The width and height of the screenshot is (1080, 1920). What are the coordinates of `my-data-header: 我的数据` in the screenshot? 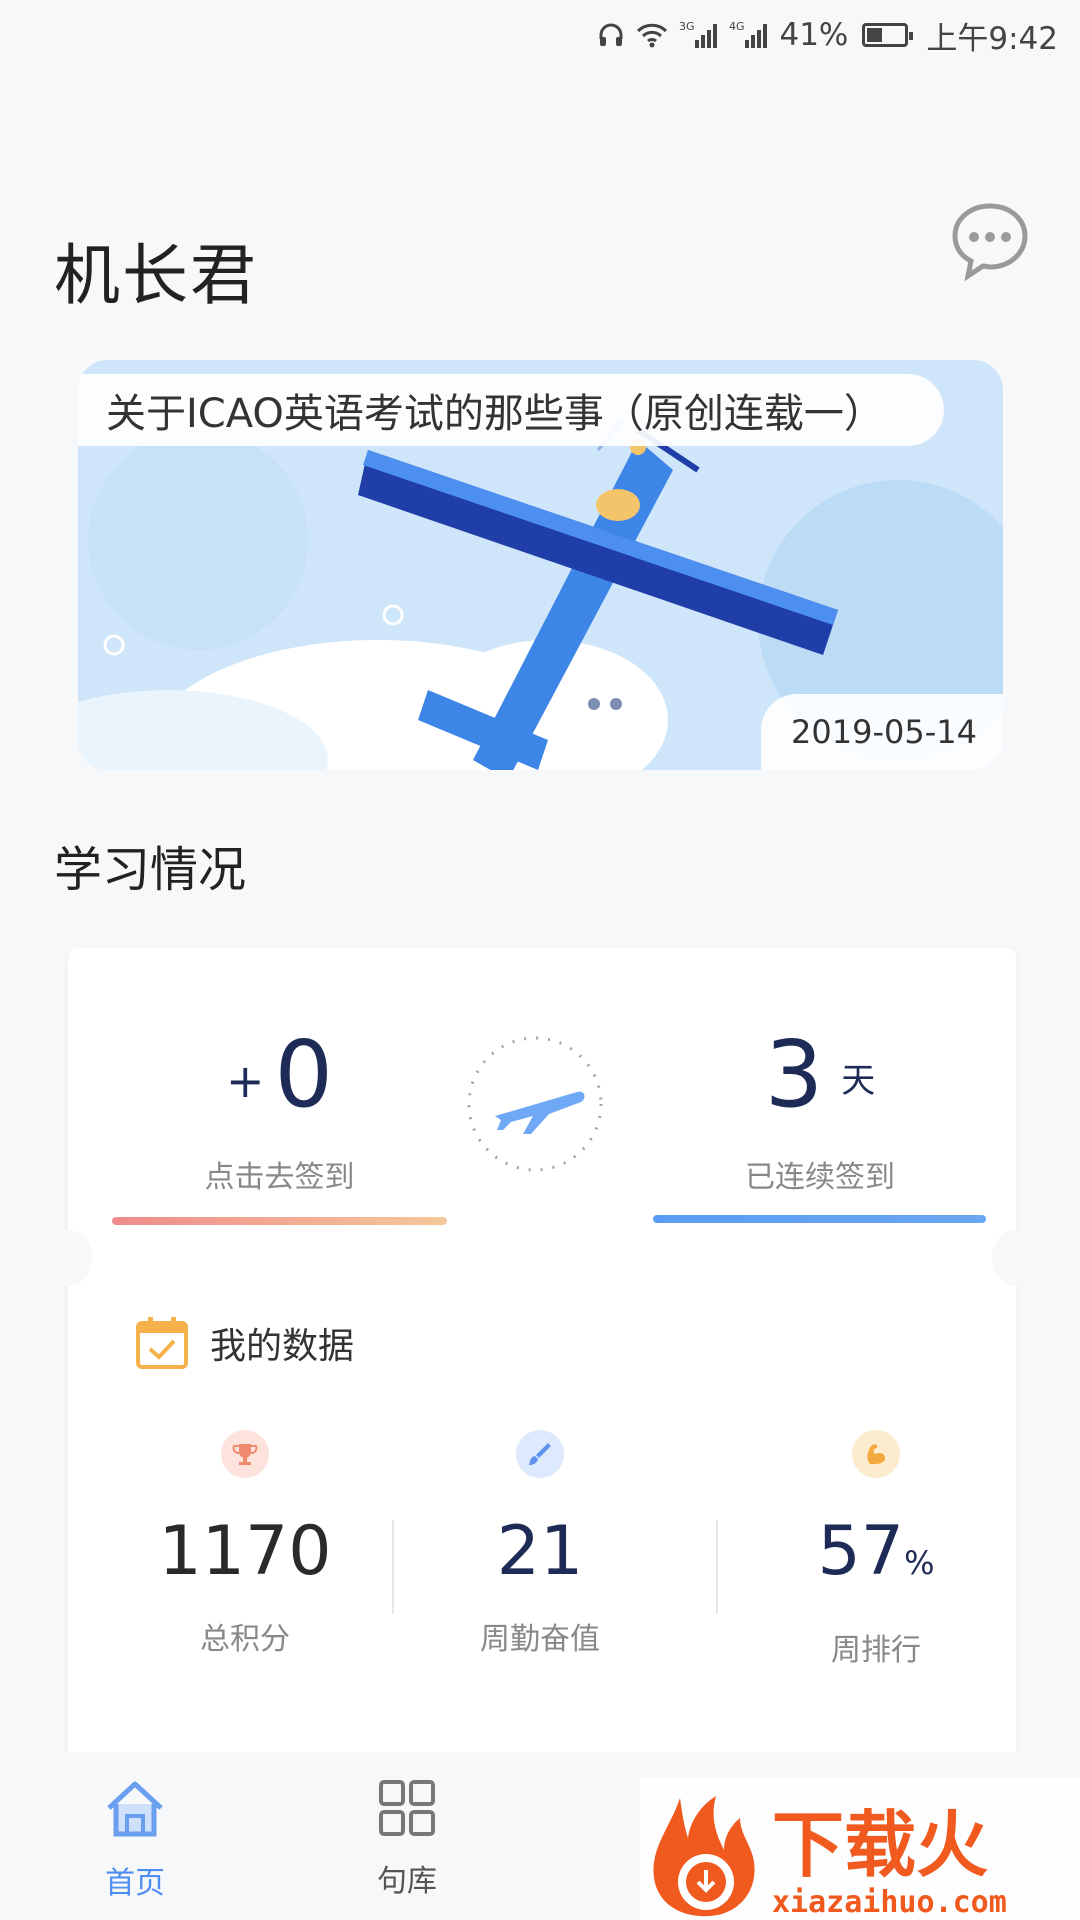 It's located at (244, 1343).